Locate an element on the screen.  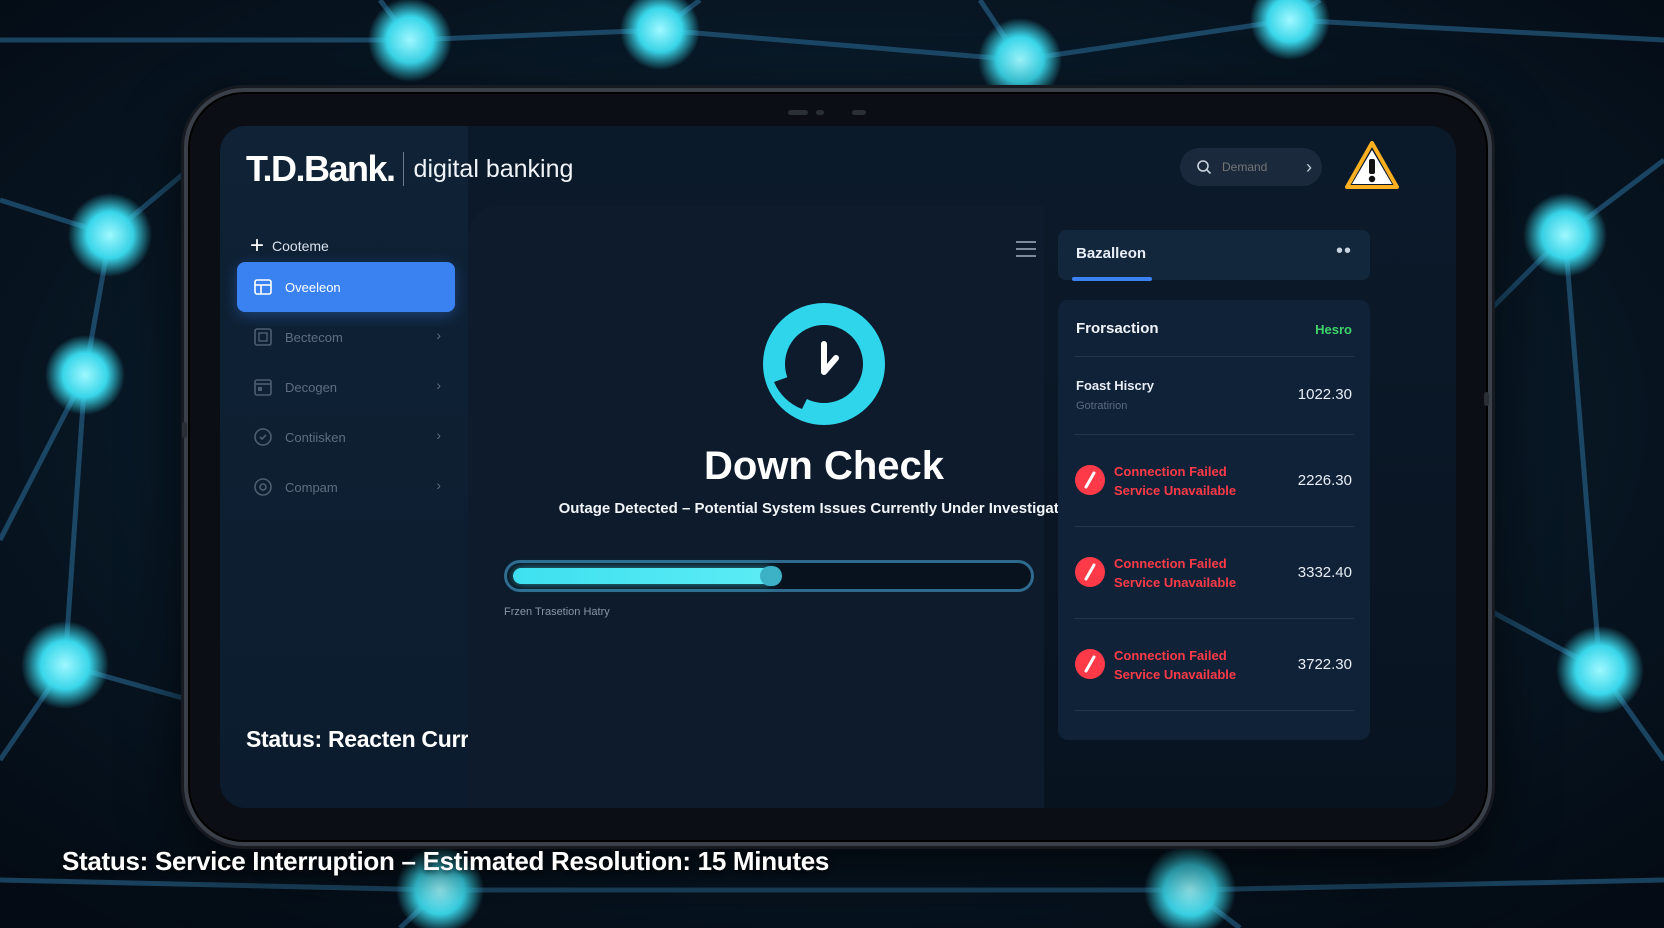
sidebar-item-label: Compam is located at coordinates (311, 487).